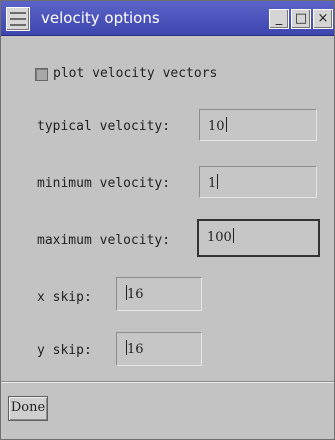 The image size is (335, 440). Describe the element at coordinates (258, 238) in the screenshot. I see `maximum-velocity-input: 100` at that location.